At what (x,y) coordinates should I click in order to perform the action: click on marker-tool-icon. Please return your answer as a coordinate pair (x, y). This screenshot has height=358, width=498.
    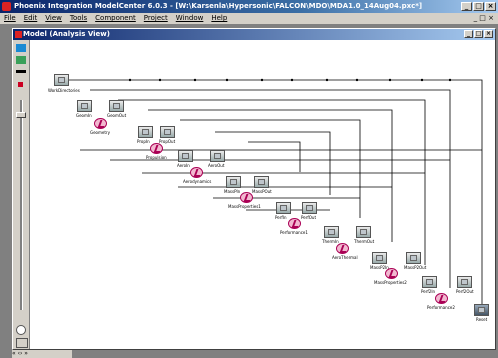
    Looking at the image, I should click on (20, 84).